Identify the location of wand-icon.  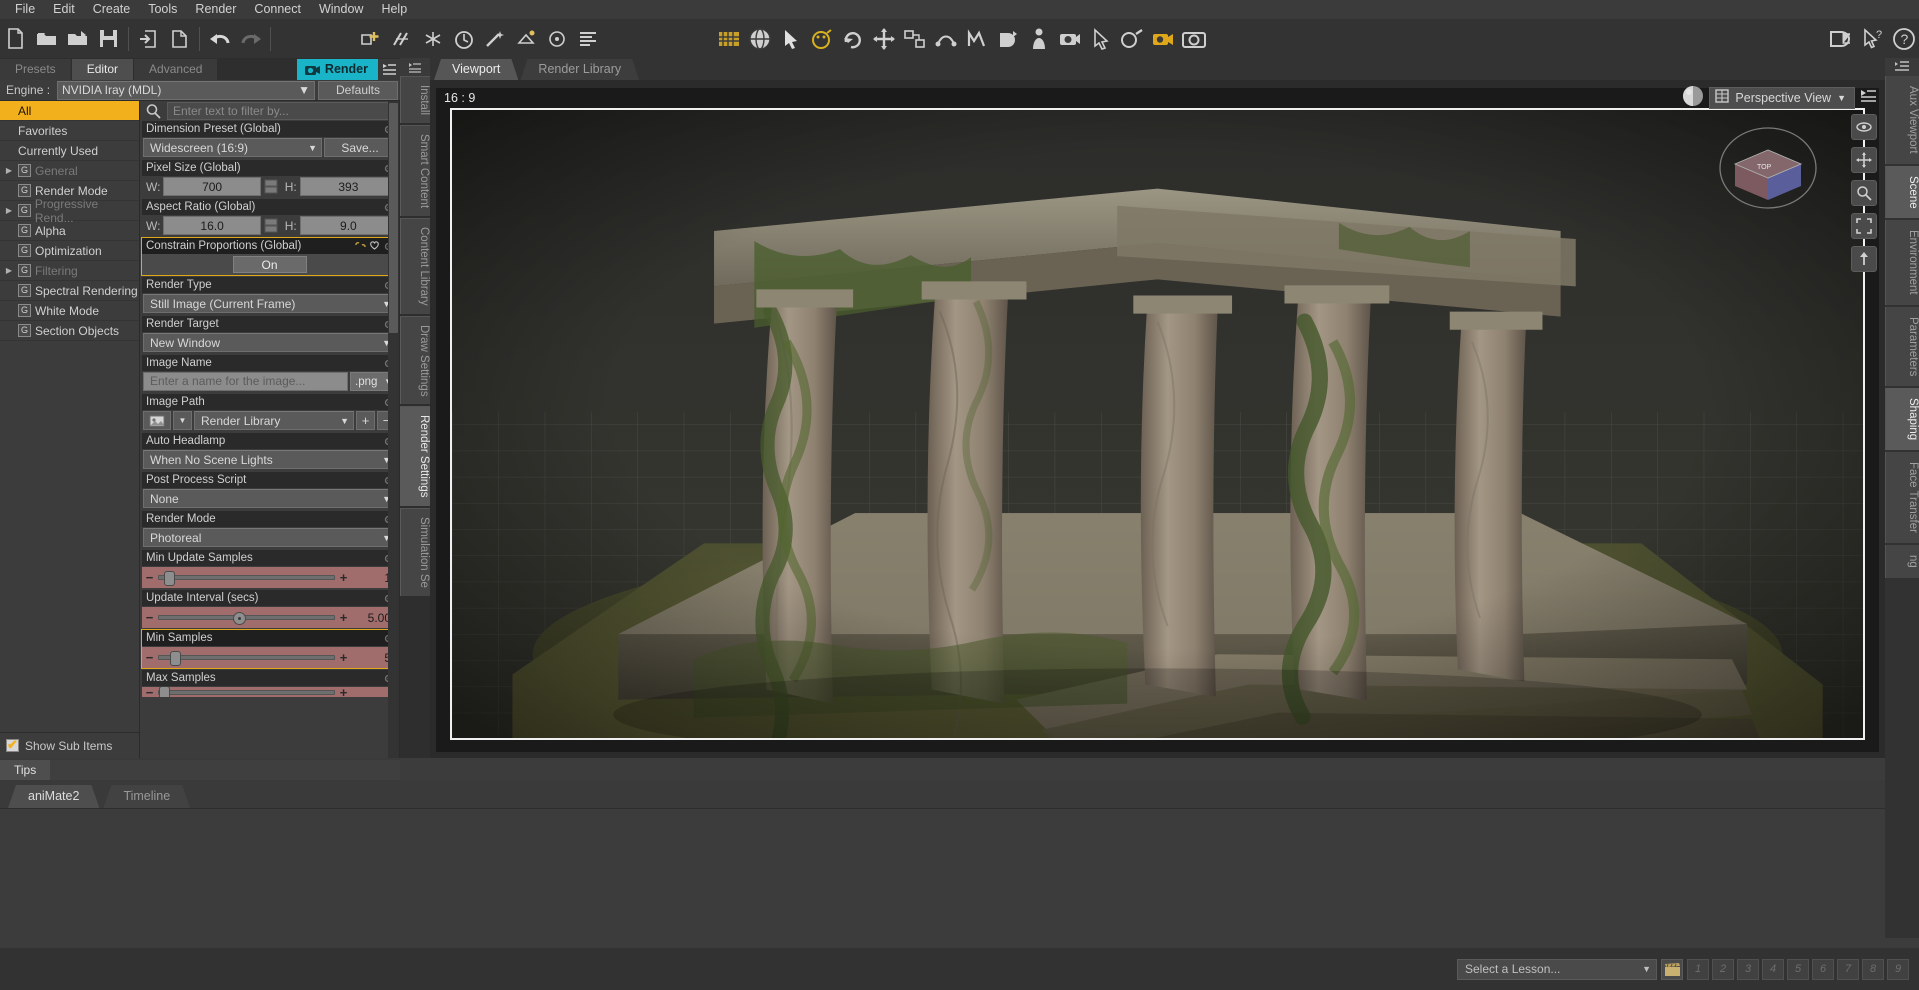
(494, 38).